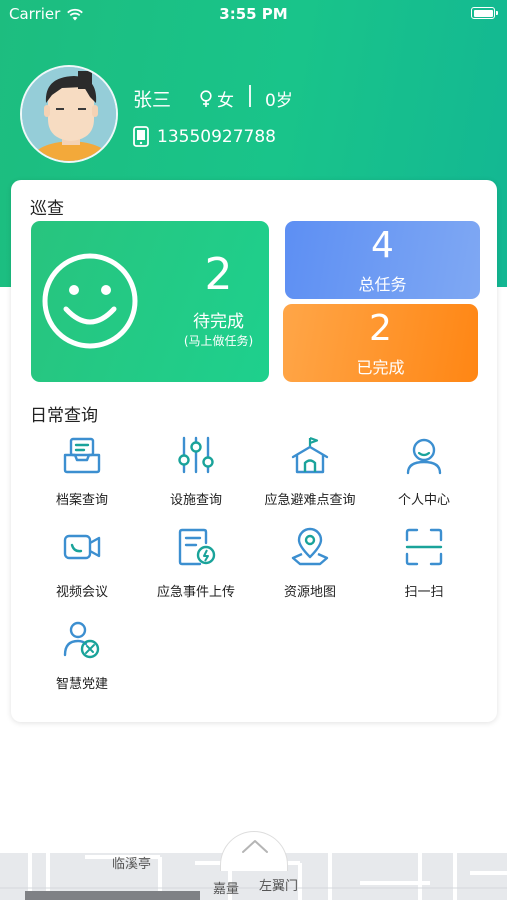 This screenshot has height=900, width=507. What do you see at coordinates (141, 136) in the screenshot?
I see `mobile-phone-icon` at bounding box center [141, 136].